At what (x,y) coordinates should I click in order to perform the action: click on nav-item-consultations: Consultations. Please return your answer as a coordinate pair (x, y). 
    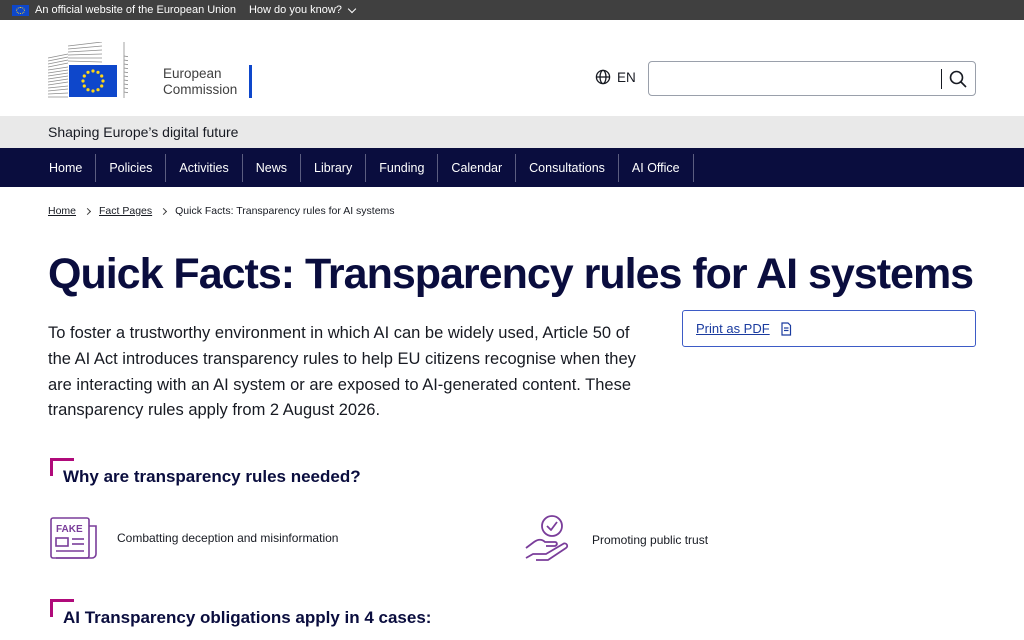
    Looking at the image, I should click on (567, 167).